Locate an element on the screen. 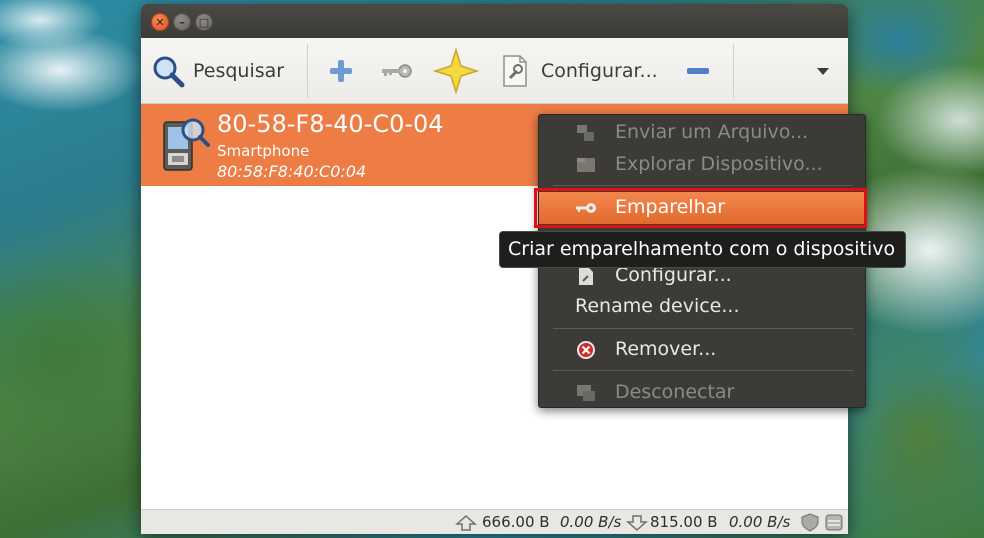 This screenshot has width=984, height=538. search-icon is located at coordinates (169, 72).